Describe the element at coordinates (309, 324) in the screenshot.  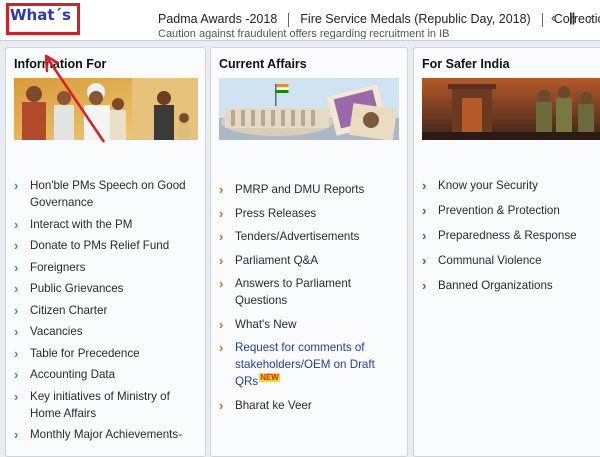
I see `list-item: › What's New` at that location.